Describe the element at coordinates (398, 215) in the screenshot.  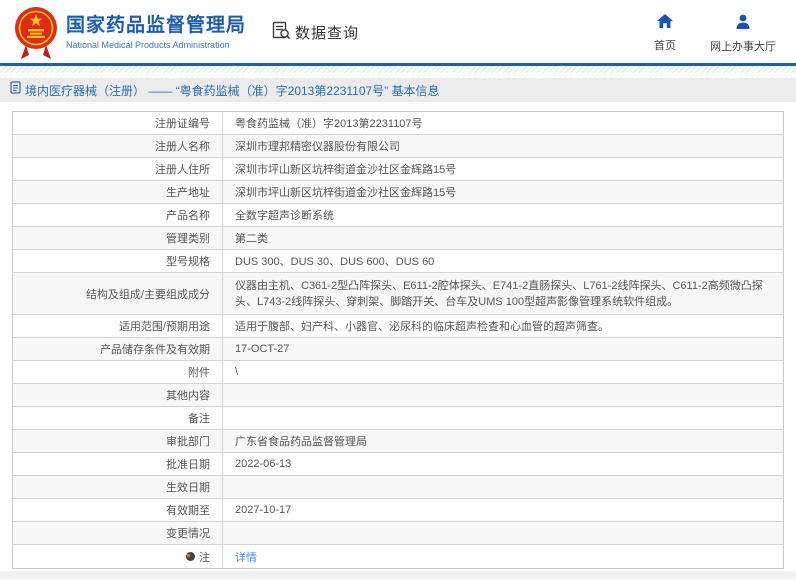
I see `table-row-product-name: 产品名称 全数字超声诊断系统` at that location.